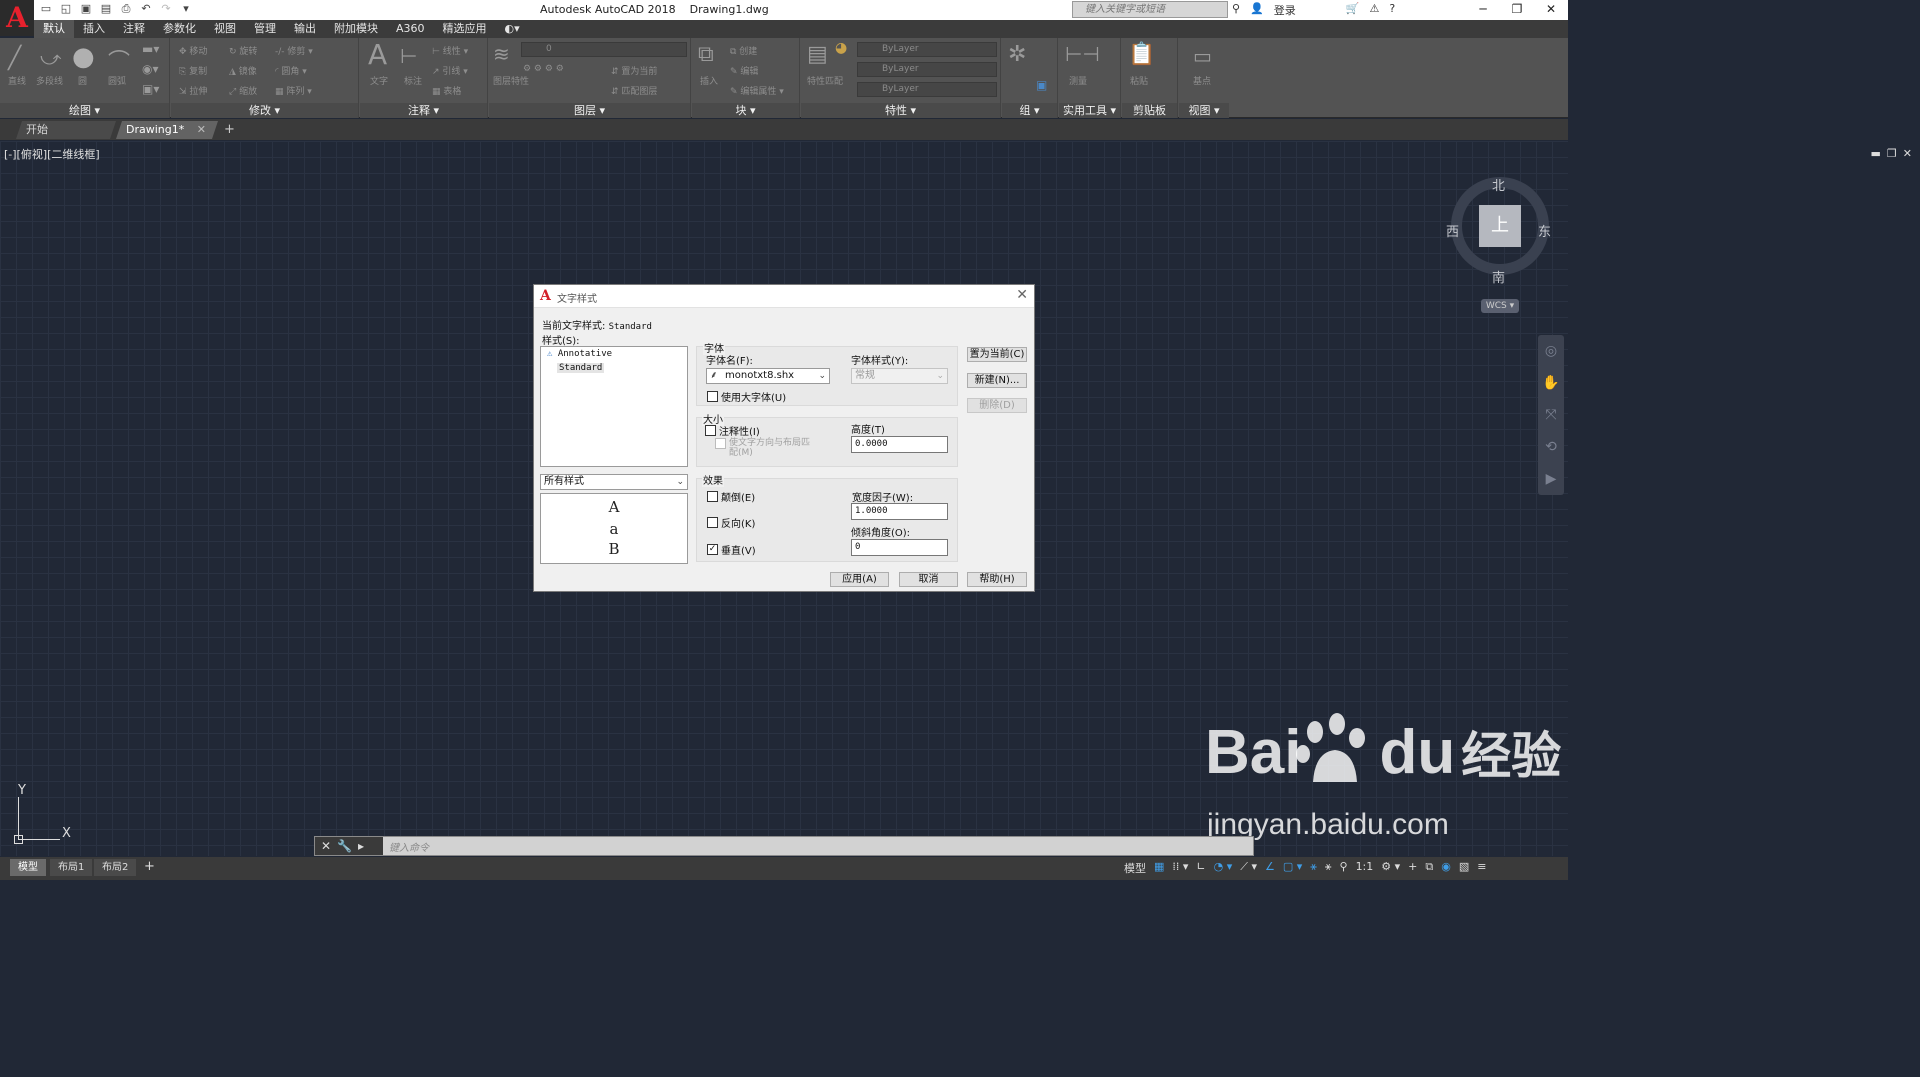  What do you see at coordinates (119, 60) in the screenshot?
I see `arc-icon: ⌒` at bounding box center [119, 60].